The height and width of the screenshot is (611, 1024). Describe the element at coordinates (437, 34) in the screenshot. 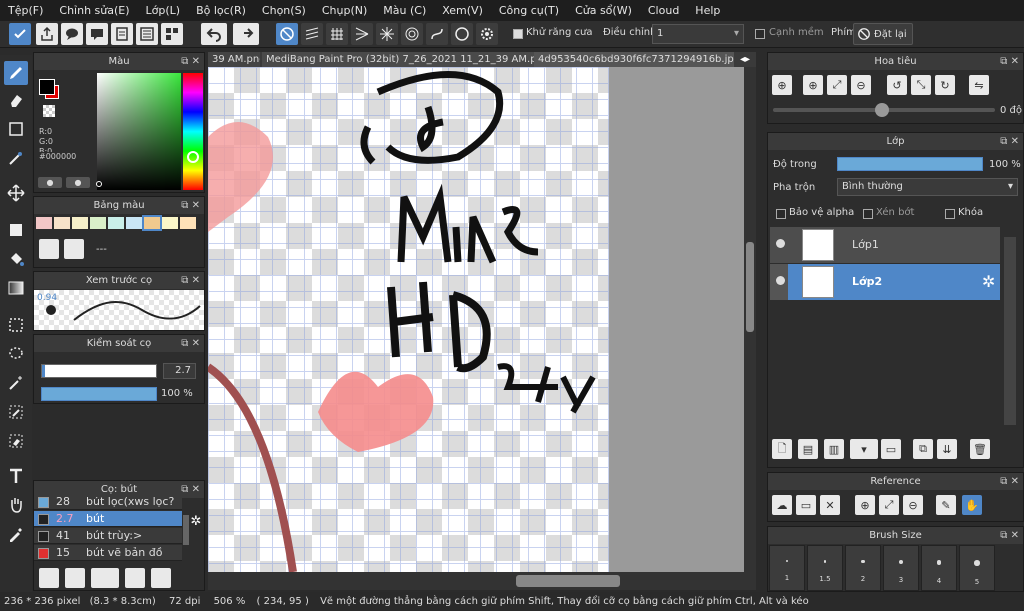

I see `curve-snap-icon` at that location.